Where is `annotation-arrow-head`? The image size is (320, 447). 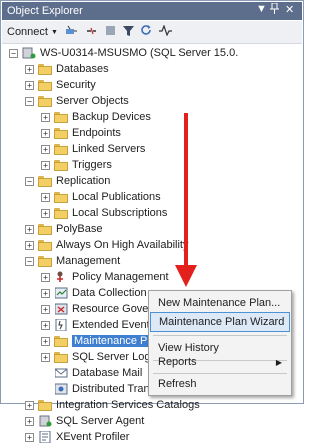
annotation-arrow-head is located at coordinates (186, 276).